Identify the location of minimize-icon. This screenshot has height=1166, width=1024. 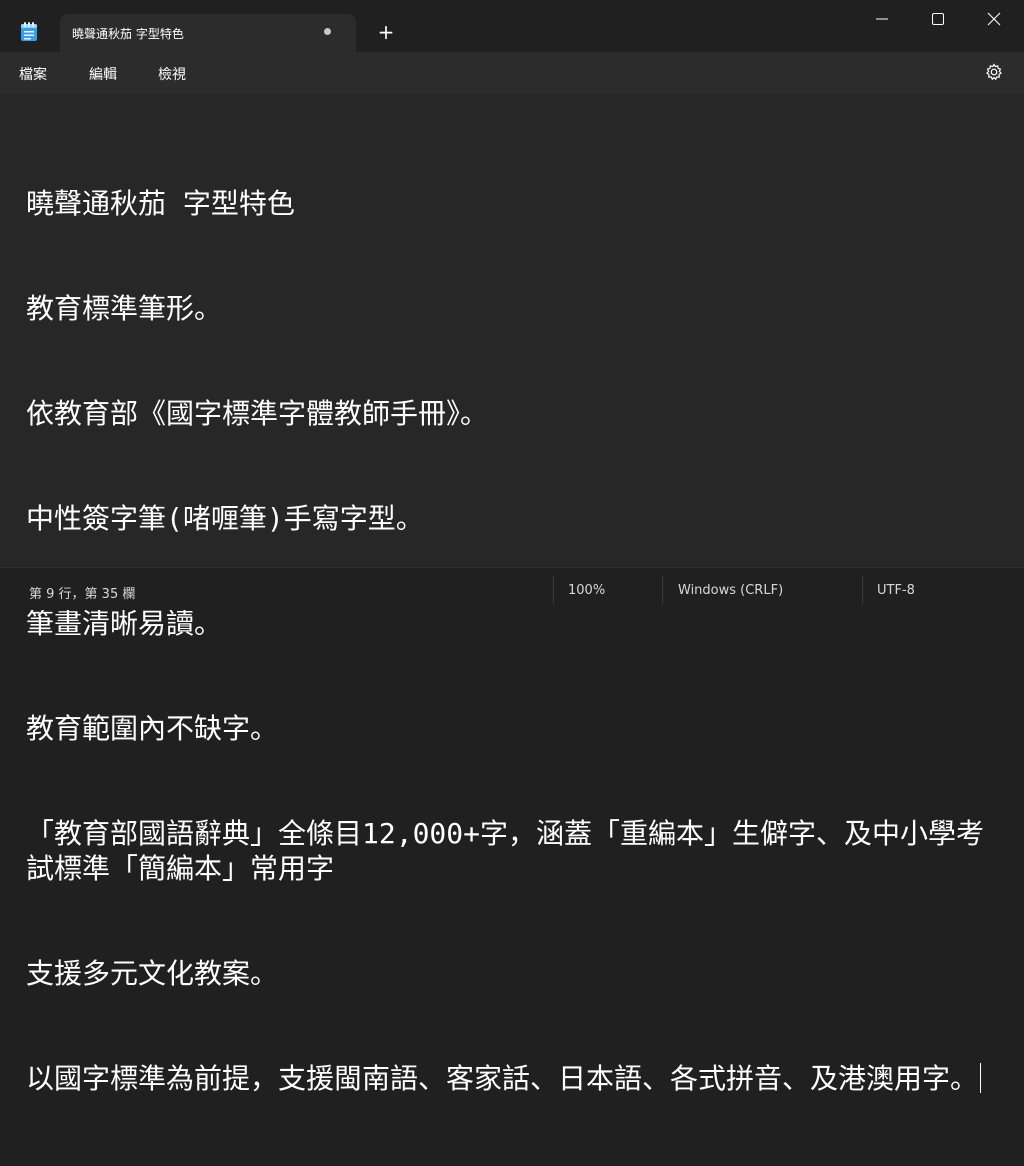
(882, 19).